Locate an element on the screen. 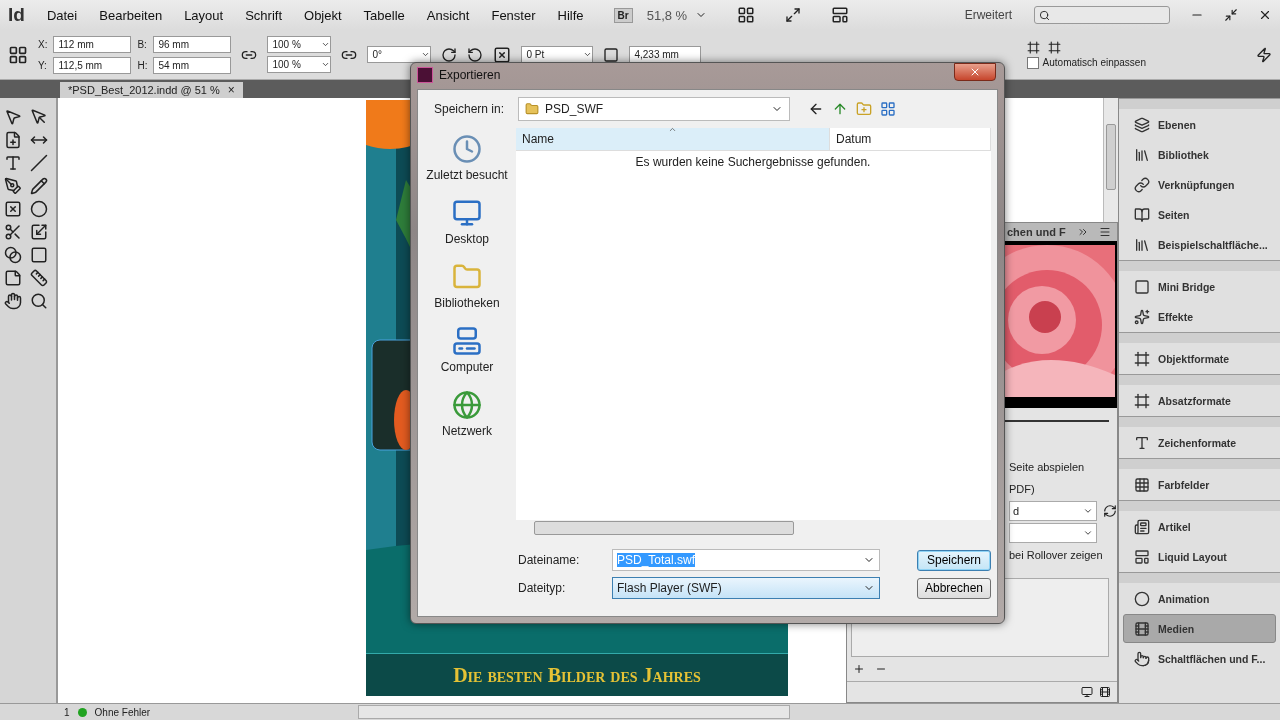 The width and height of the screenshot is (1280, 720). menu-item: Tabelle is located at coordinates (384, 15).